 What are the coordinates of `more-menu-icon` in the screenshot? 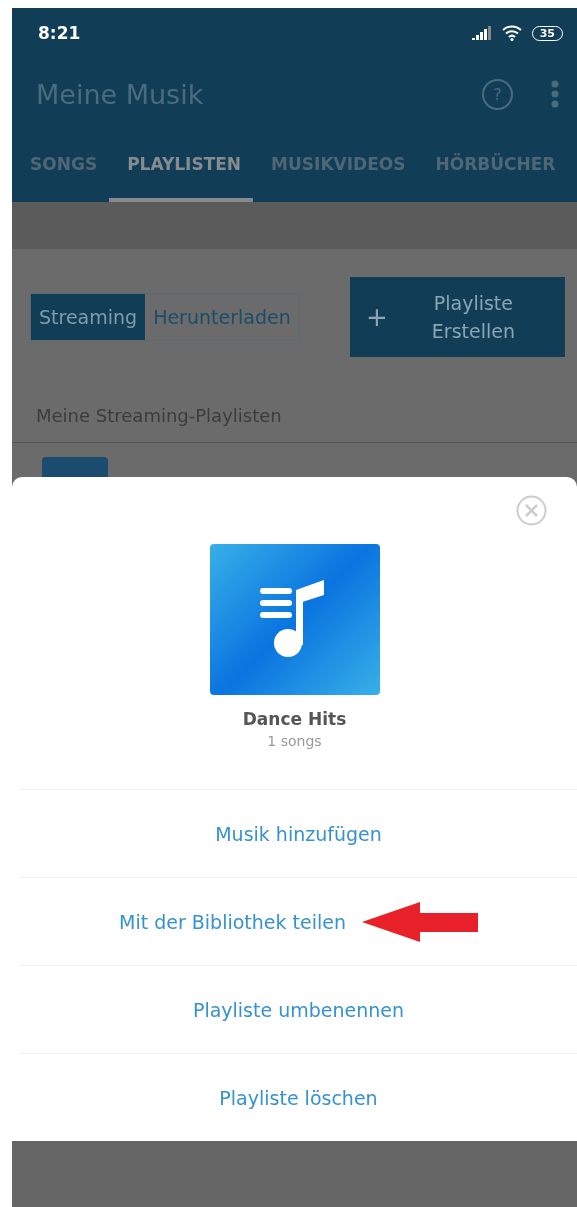 It's located at (555, 94).